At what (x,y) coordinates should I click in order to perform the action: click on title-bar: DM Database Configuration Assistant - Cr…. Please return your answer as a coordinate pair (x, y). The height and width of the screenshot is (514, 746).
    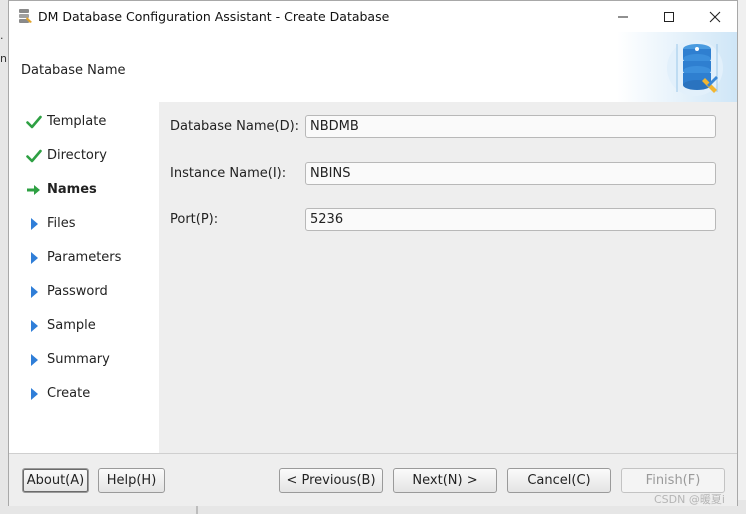
    Looking at the image, I should click on (373, 16).